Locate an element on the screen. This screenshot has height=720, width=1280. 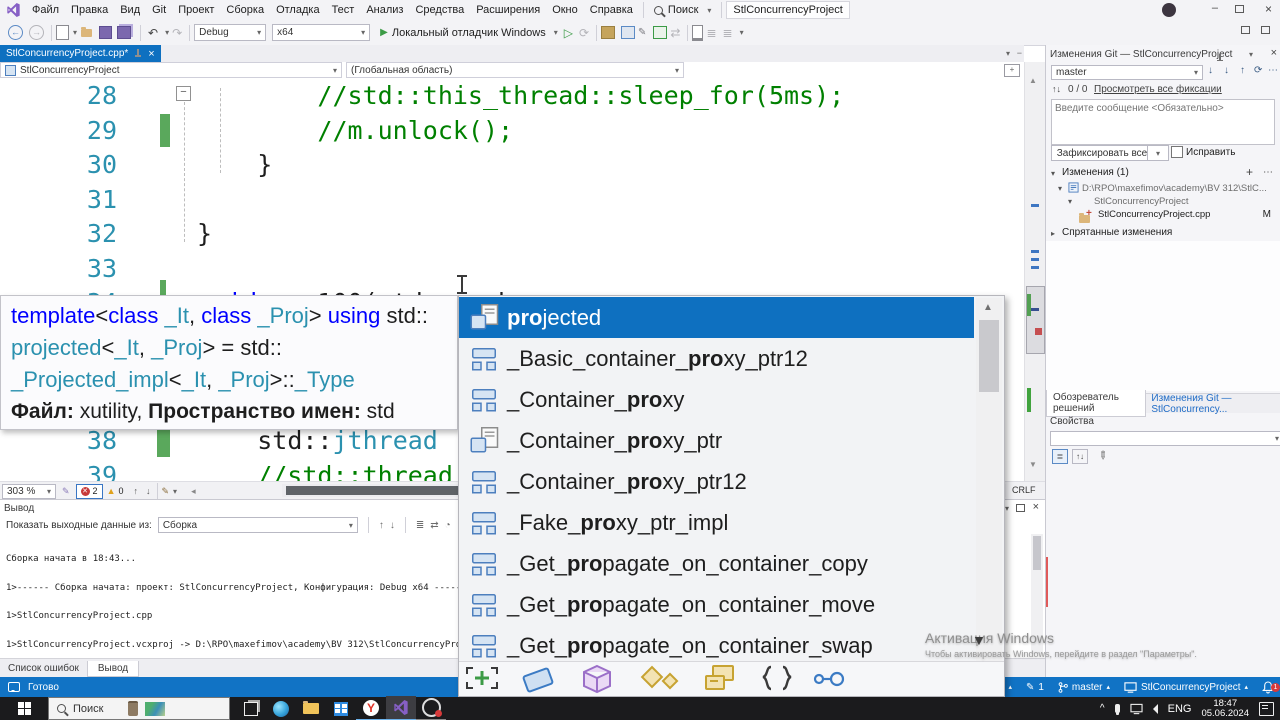
more-results-icon: ▼ is located at coordinates (979, 640).